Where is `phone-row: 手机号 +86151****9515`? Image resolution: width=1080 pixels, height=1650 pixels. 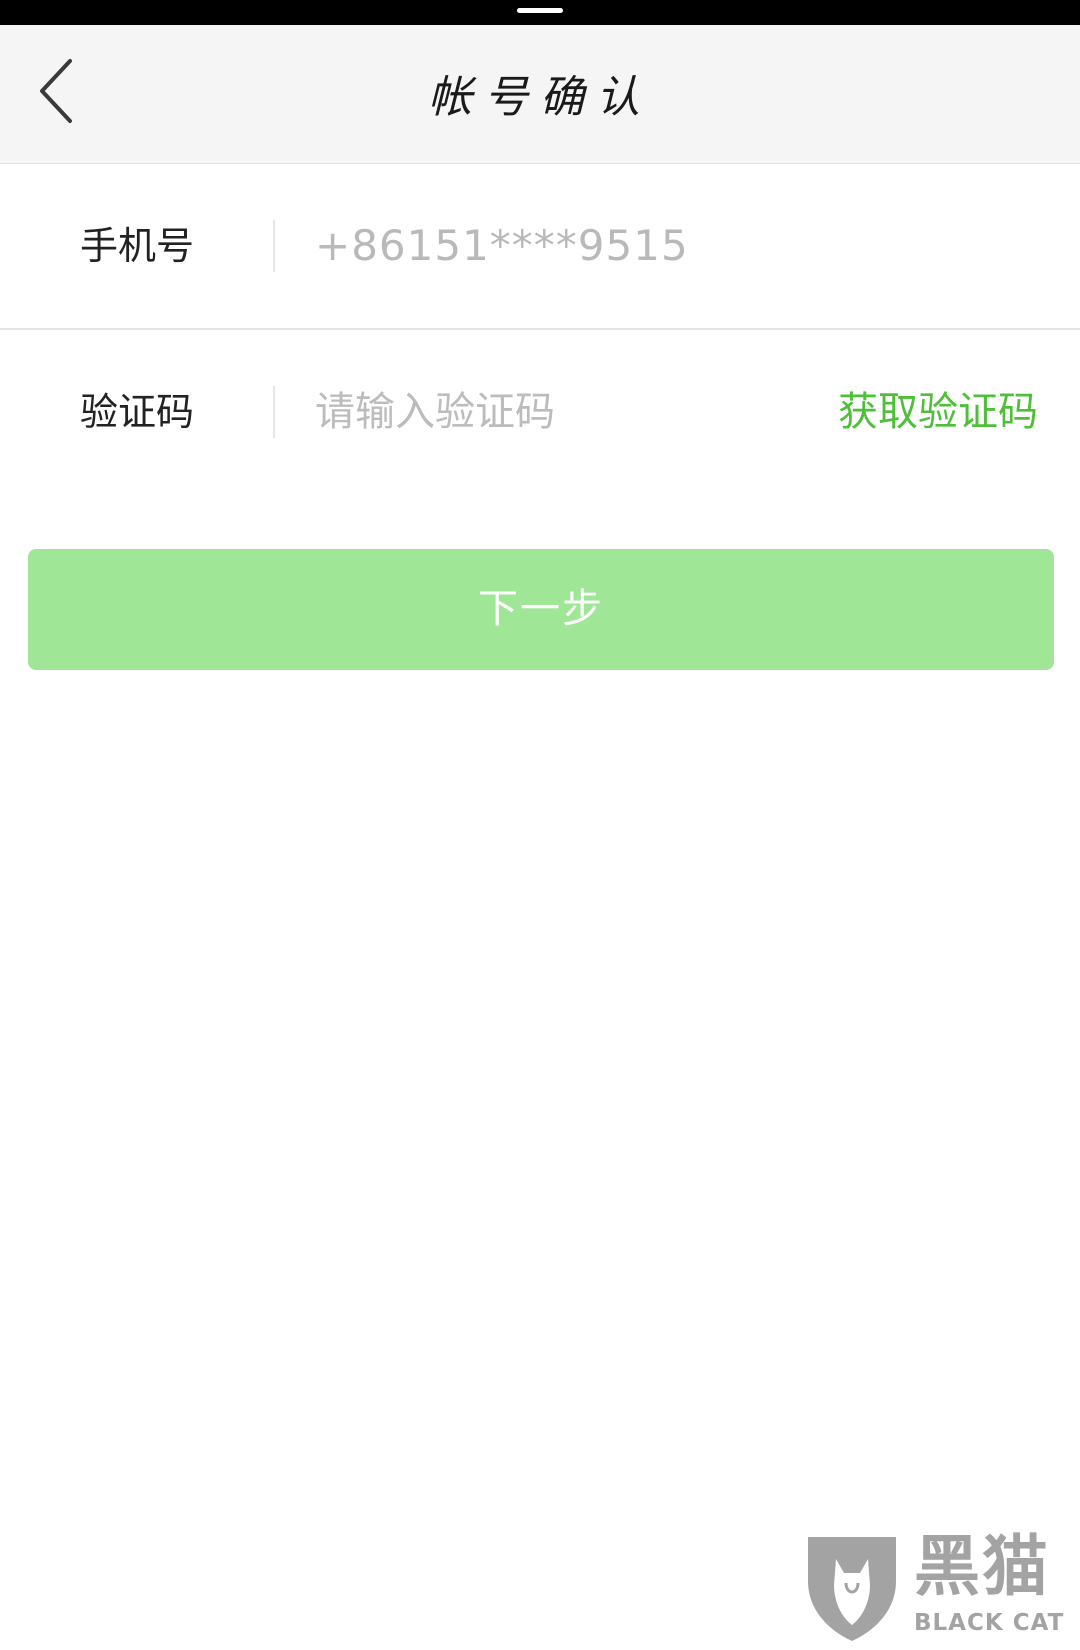
phone-row: 手机号 +86151****9515 is located at coordinates (540, 247).